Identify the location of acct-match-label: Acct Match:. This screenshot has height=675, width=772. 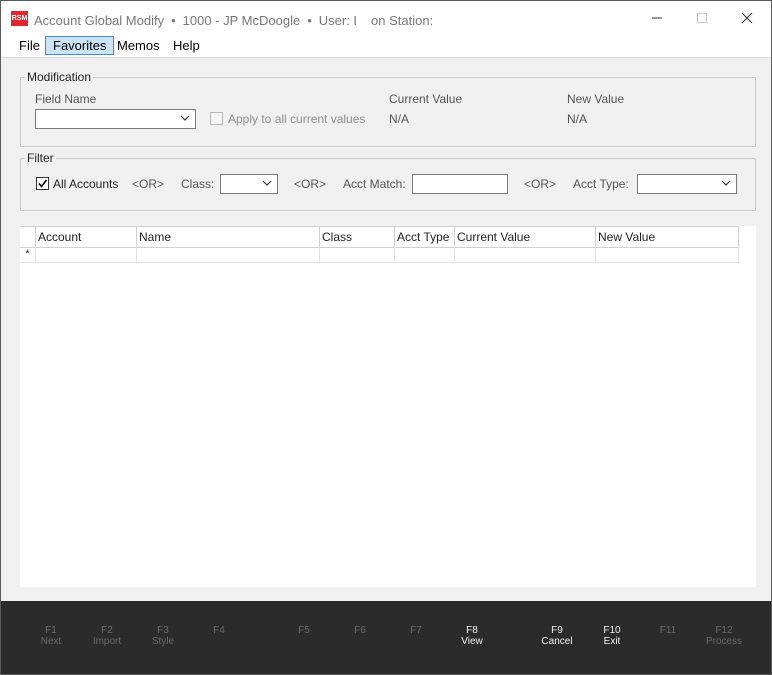
(374, 184).